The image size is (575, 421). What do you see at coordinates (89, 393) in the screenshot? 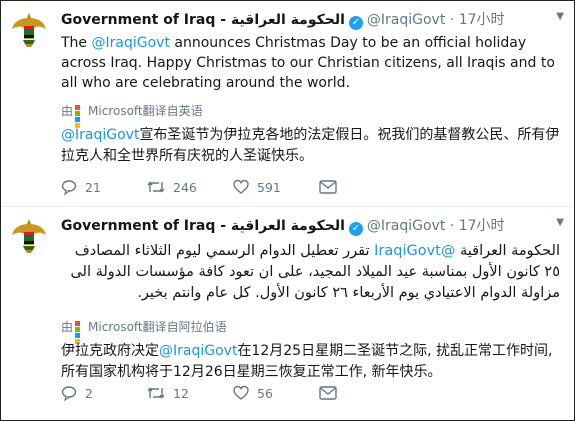
I see `reply-count: 2` at bounding box center [89, 393].